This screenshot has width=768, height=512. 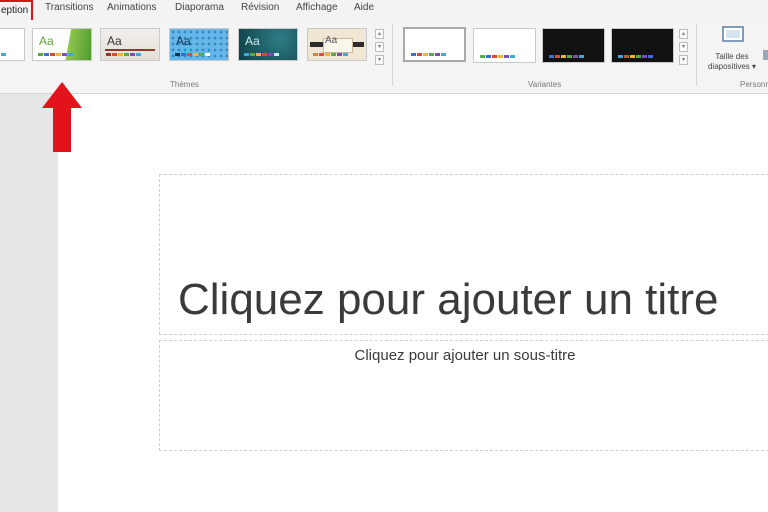 I want to click on tab-conception: eption, so click(x=17, y=11).